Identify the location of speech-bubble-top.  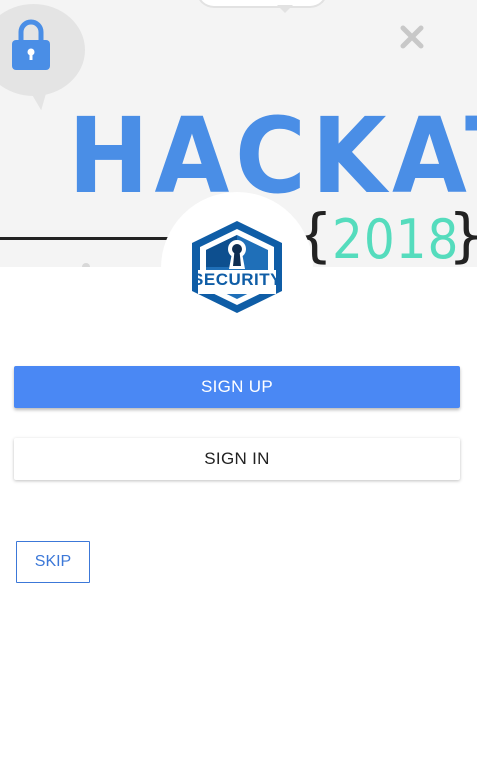
(262, 4).